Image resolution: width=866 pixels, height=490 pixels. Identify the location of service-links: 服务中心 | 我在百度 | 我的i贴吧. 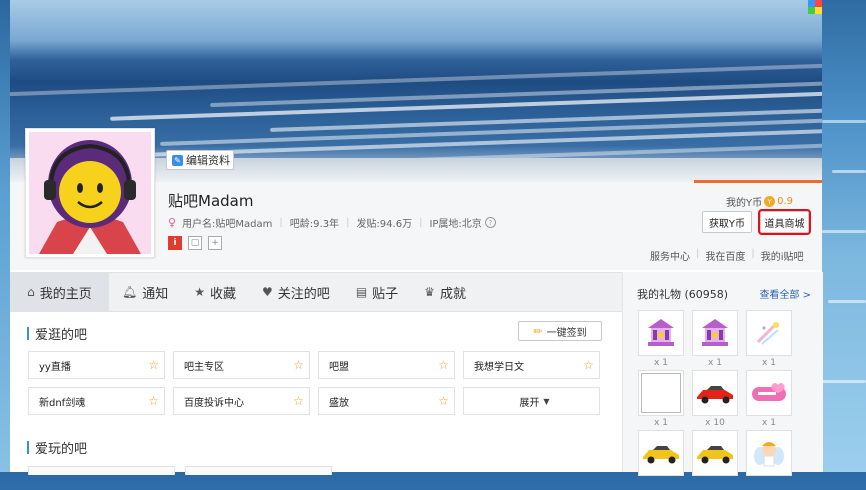
(727, 255).